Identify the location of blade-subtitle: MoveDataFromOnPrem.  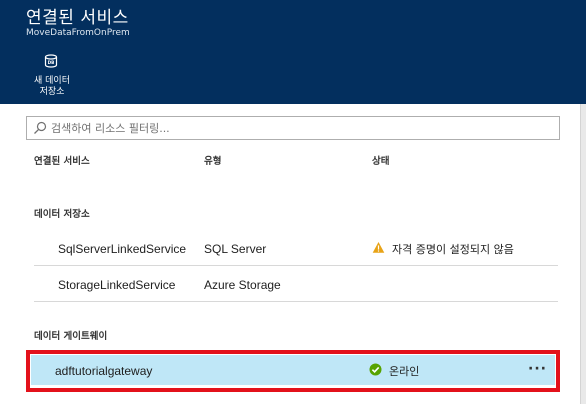
(78, 33).